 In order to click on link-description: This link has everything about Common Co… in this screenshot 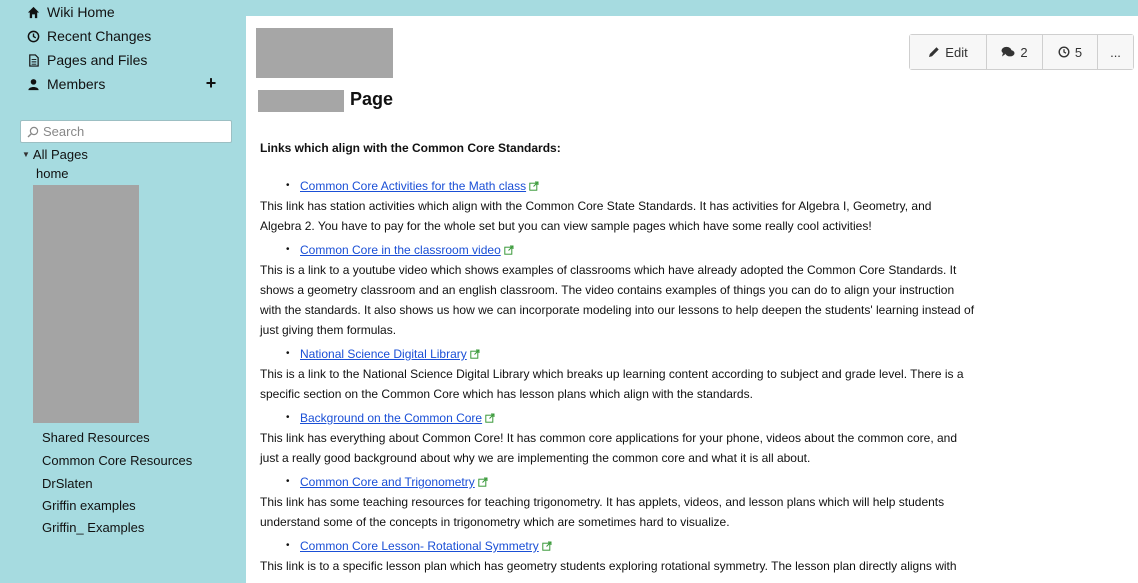, I will do `click(609, 438)`.